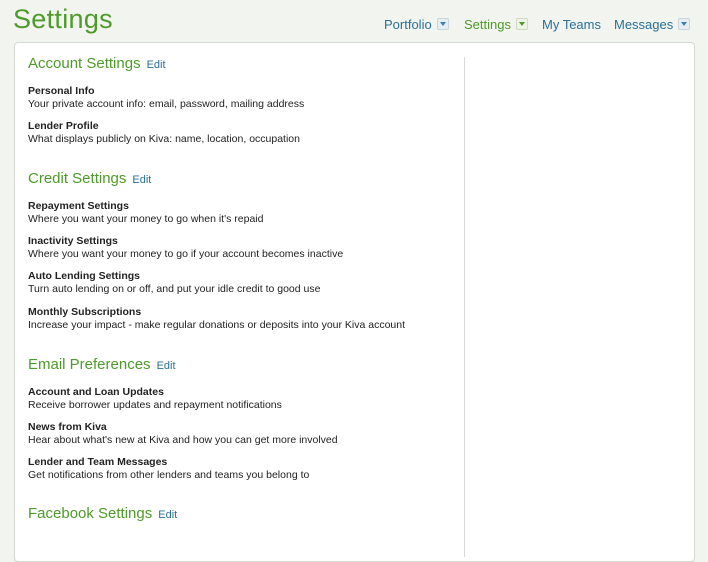 The width and height of the screenshot is (708, 562). I want to click on item-title: Auto Lending Settings, so click(84, 276).